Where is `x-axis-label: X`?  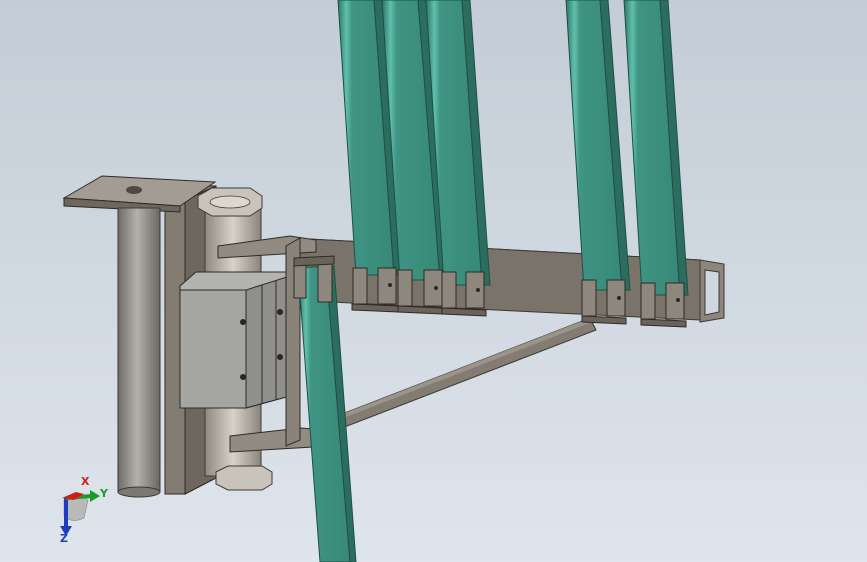
x-axis-label: X is located at coordinates (85, 481).